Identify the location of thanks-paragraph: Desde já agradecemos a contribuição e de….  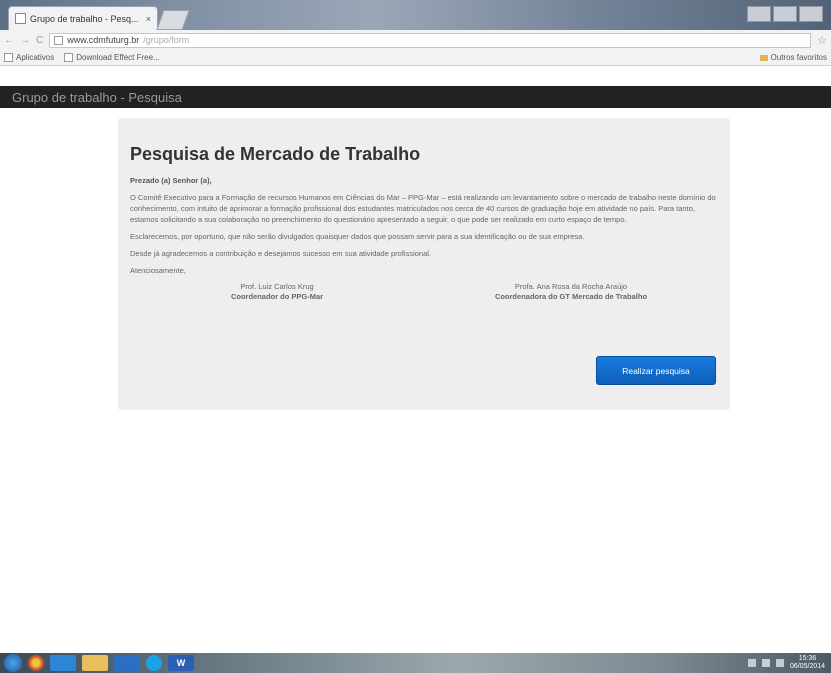
(280, 253).